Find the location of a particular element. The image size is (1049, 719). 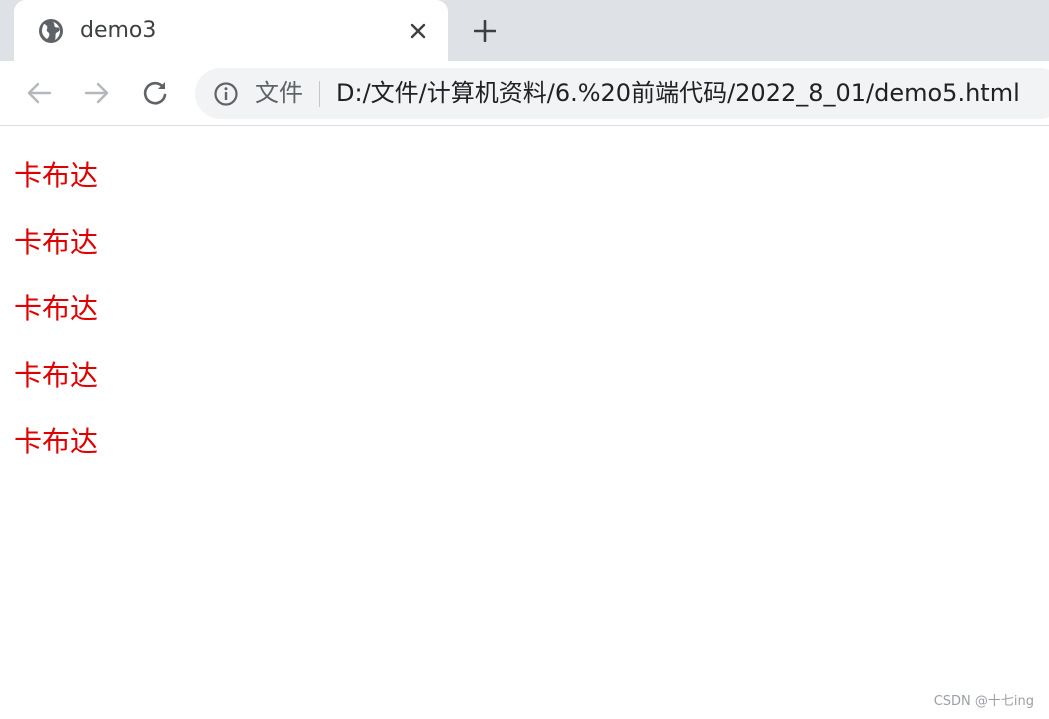

csdn-watermark: CSDN @十七ing is located at coordinates (983, 701).